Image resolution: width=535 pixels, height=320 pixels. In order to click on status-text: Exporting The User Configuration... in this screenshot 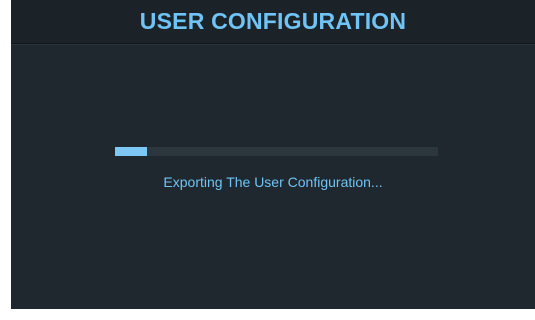, I will do `click(273, 182)`.